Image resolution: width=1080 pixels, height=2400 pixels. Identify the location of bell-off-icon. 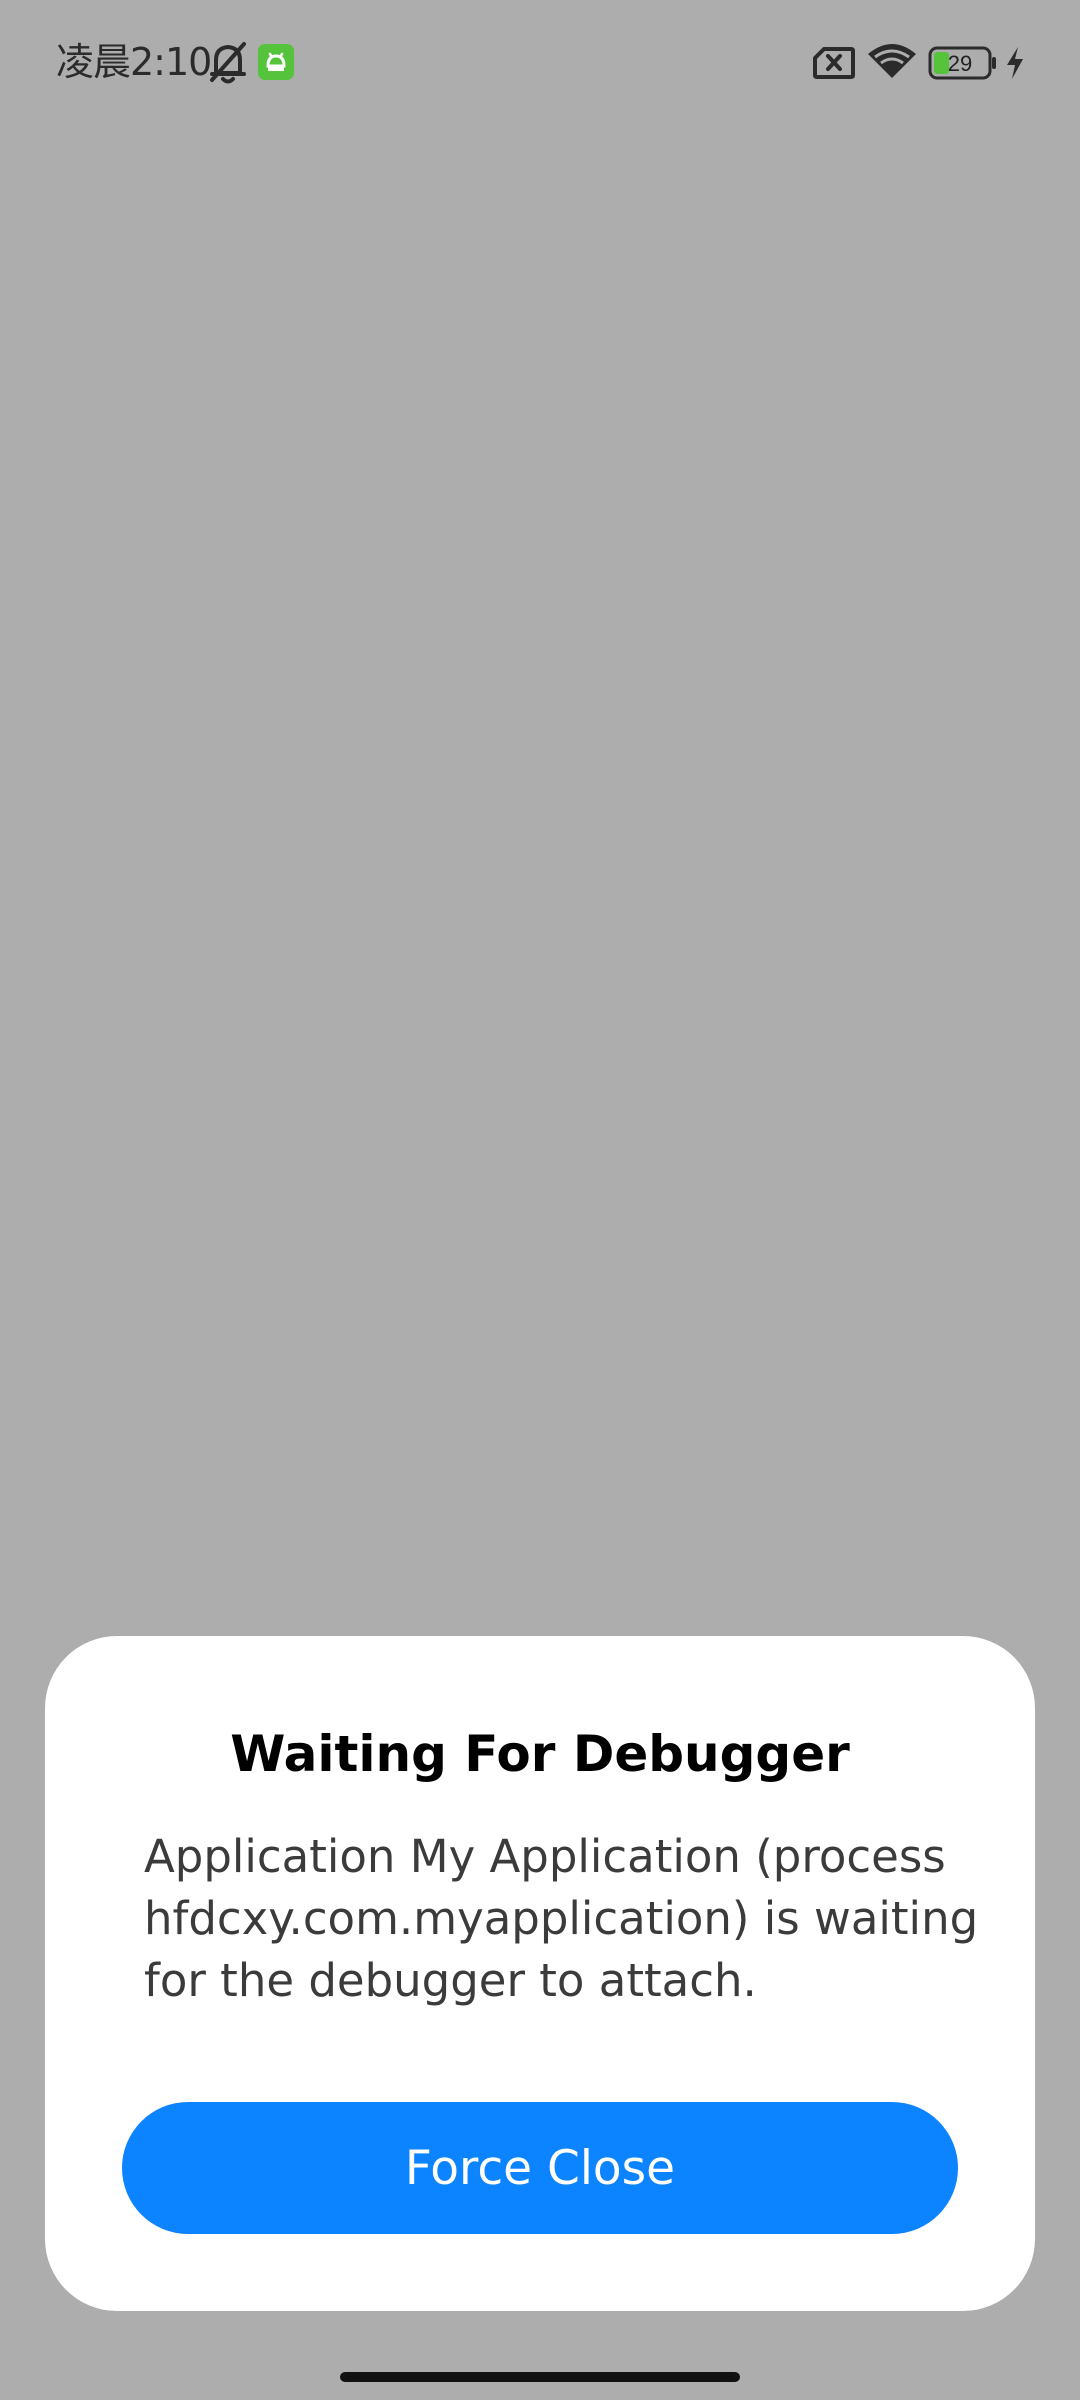
(228, 63).